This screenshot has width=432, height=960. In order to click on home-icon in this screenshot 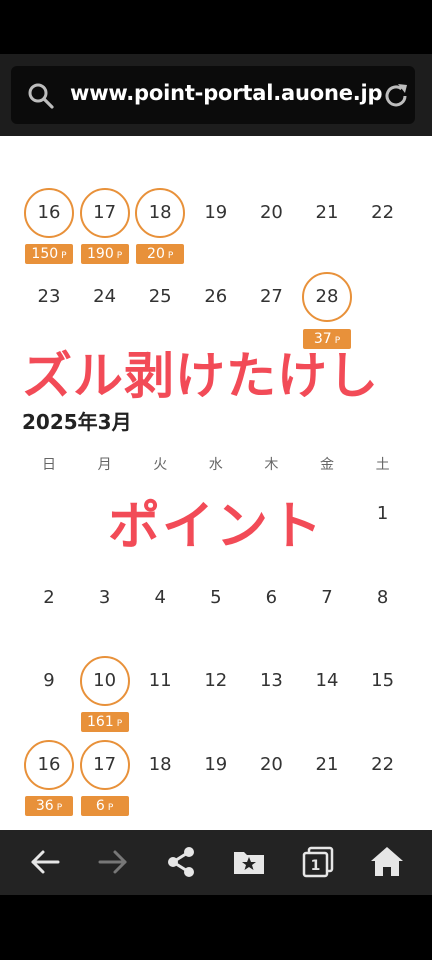, I will do `click(387, 862)`.